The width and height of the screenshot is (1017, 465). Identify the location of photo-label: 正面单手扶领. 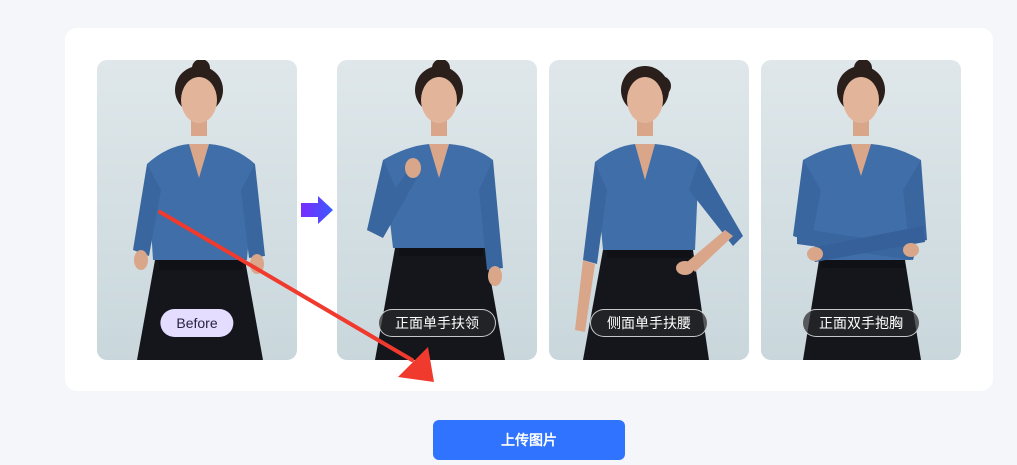
(437, 323).